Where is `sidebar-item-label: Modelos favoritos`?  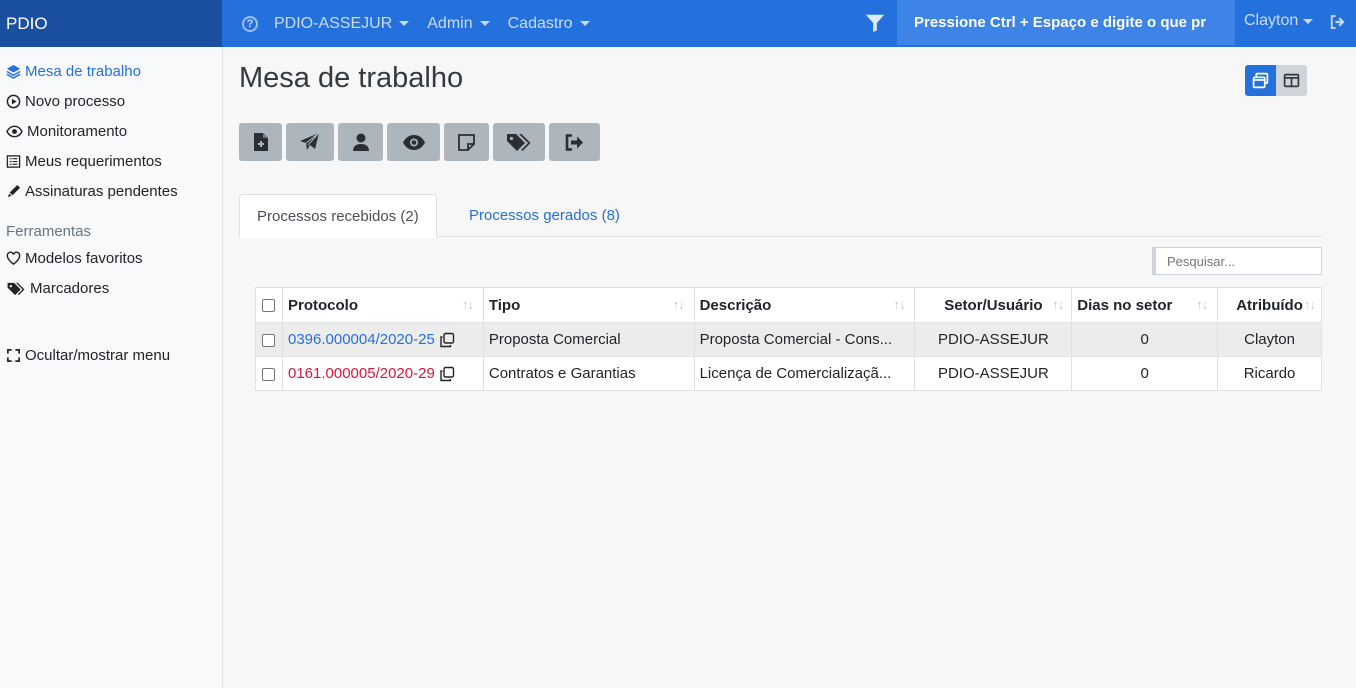
sidebar-item-label: Modelos favoritos is located at coordinates (84, 258).